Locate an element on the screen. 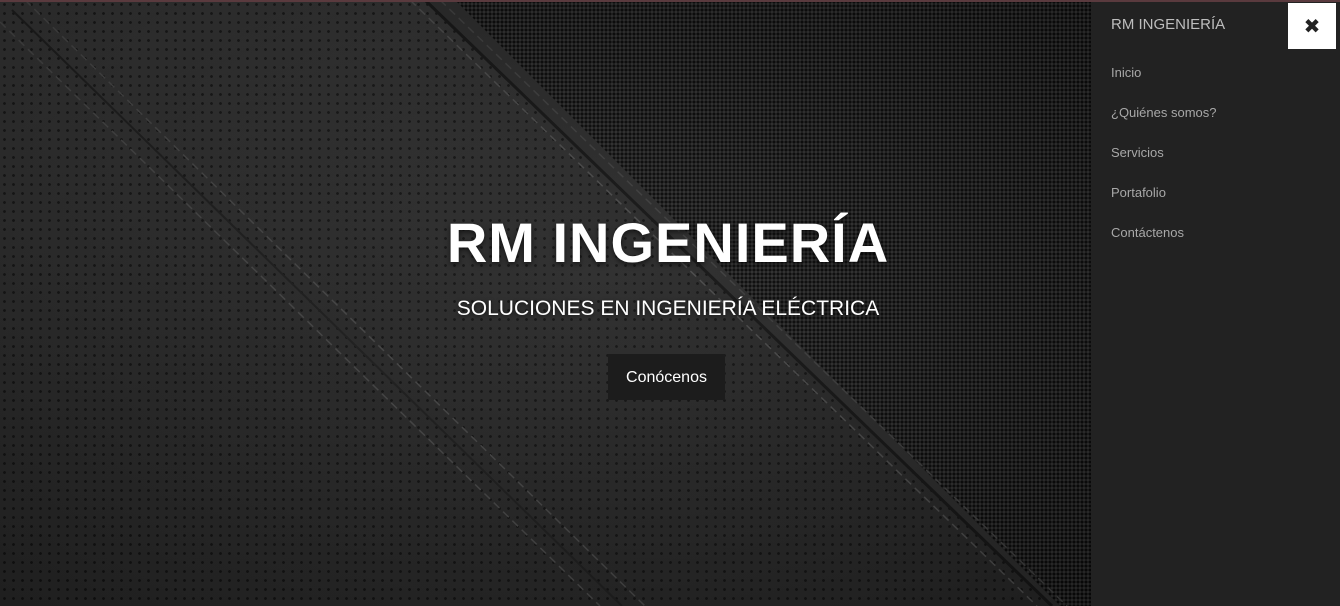 This screenshot has width=1340, height=606. menu-link-servicios: Servicios is located at coordinates (1137, 152).